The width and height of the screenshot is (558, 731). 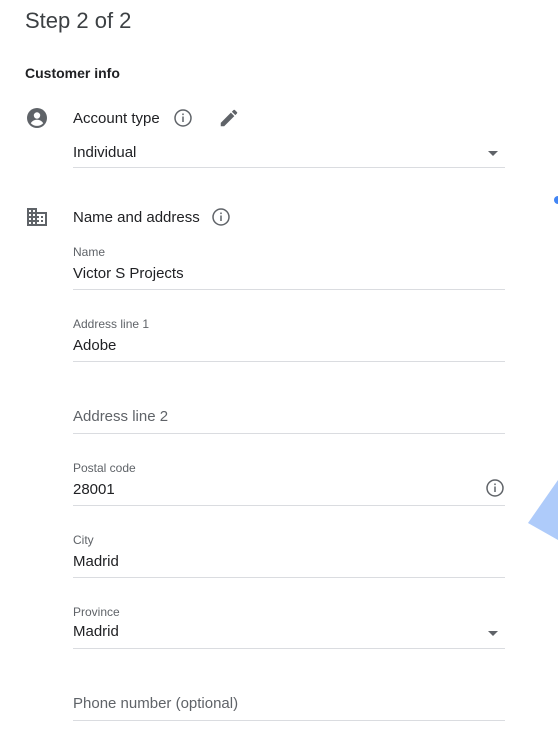 What do you see at coordinates (289, 267) in the screenshot?
I see `name-field: Name Victor S Projects` at bounding box center [289, 267].